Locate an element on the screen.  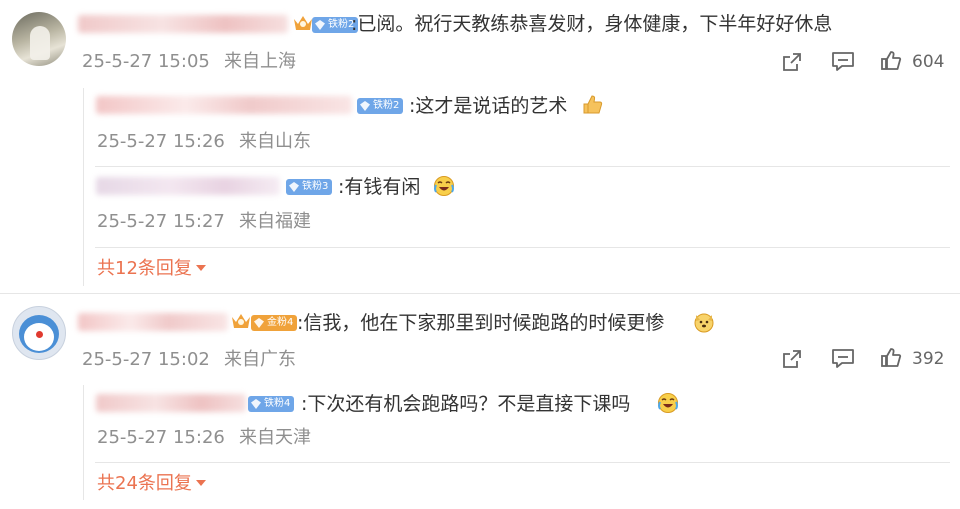
reply-location: 来自天津 is located at coordinates (275, 437).